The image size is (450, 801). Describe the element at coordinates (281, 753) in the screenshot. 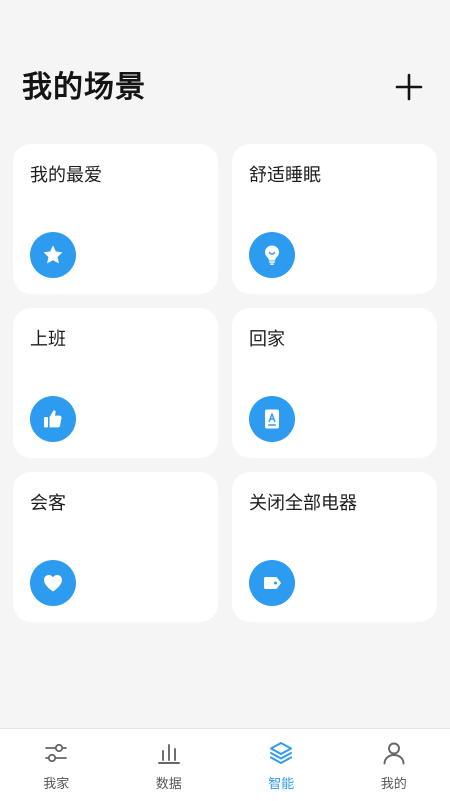

I see `layers-icon` at that location.